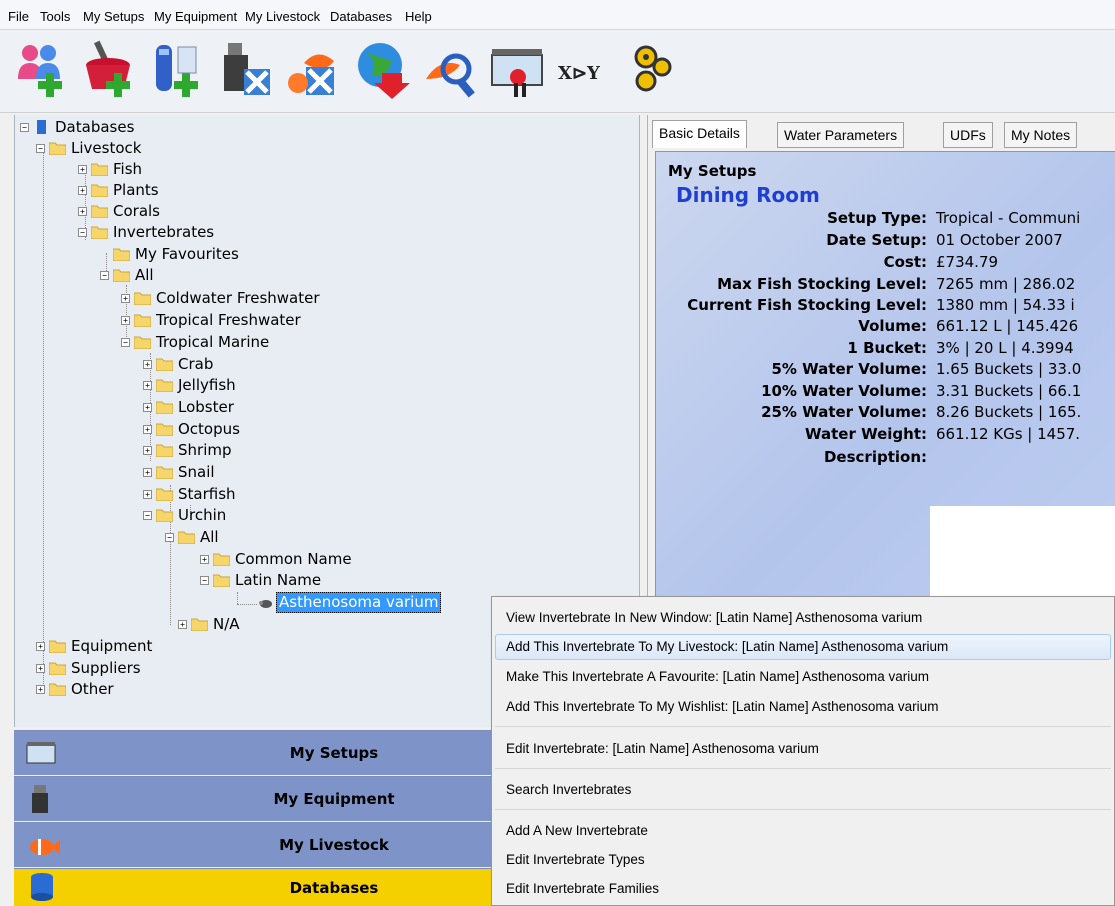 This screenshot has height=906, width=1115. Describe the element at coordinates (519, 70) in the screenshot. I see `fish-search-icon` at that location.